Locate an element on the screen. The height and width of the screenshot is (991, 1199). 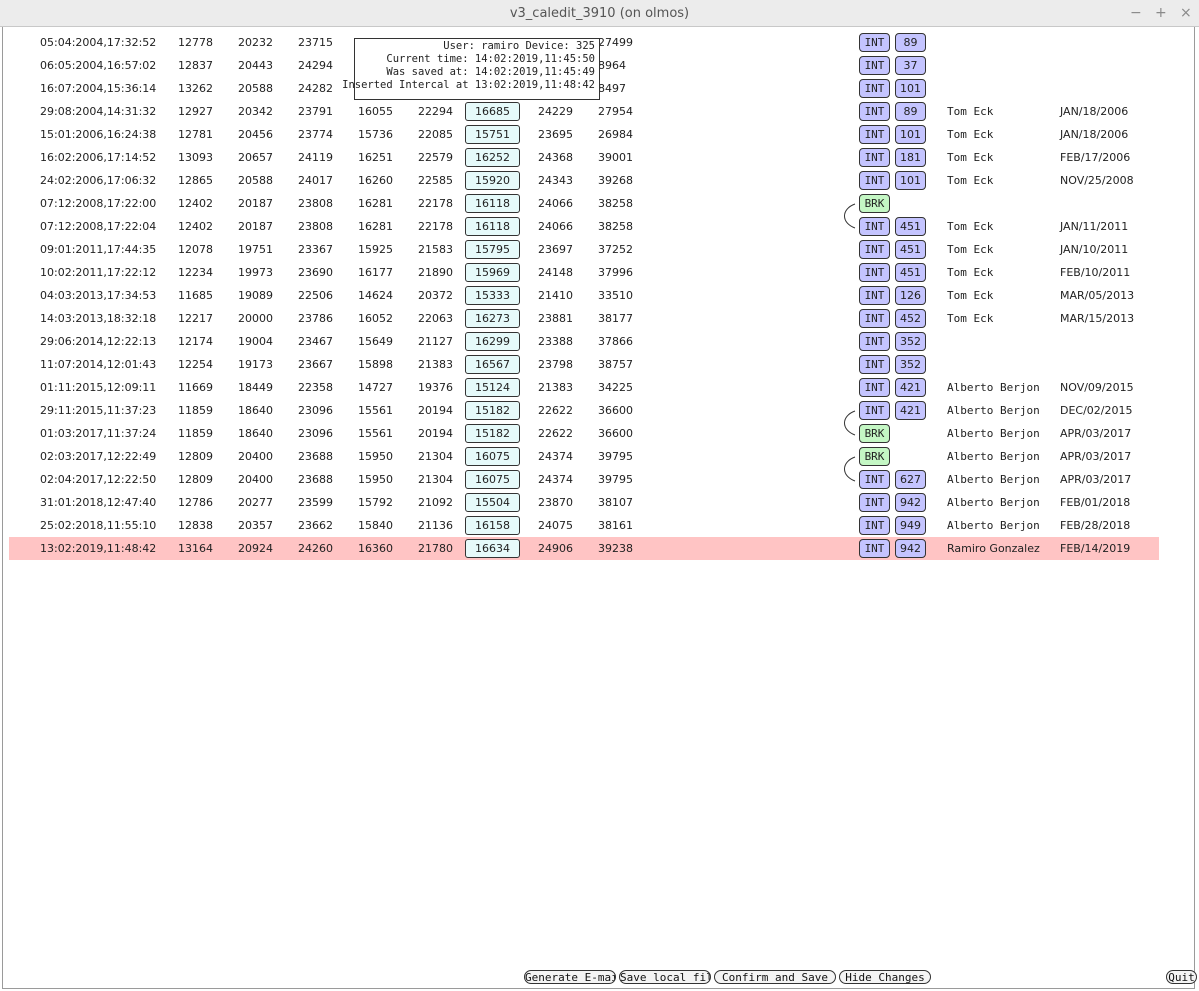
row-value-v7: 21410 is located at coordinates (555, 295).